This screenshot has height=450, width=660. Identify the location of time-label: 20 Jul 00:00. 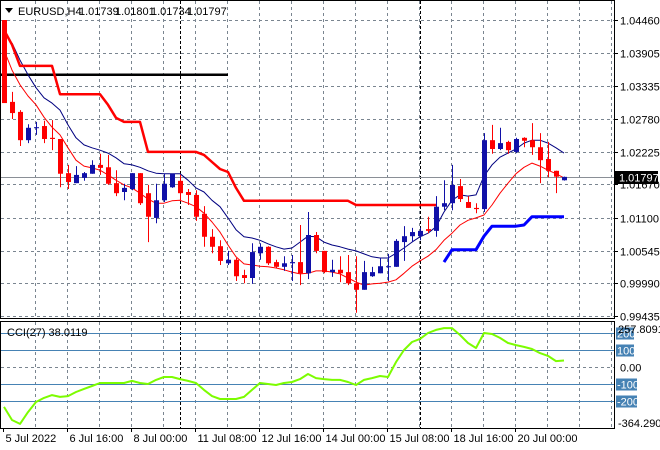
(548, 439).